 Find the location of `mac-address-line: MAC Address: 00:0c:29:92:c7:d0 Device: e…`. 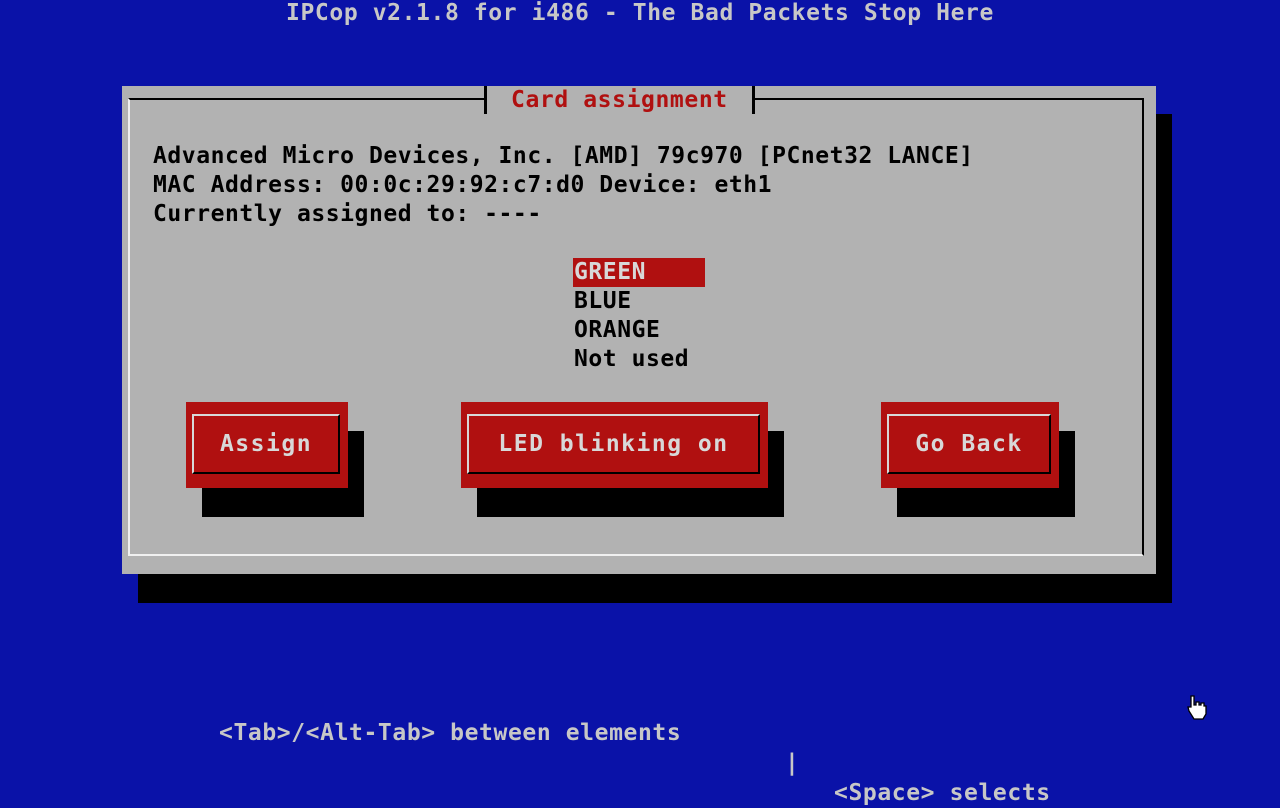

mac-address-line: MAC Address: 00:0c:29:92:c7:d0 Device: e… is located at coordinates (463, 185).